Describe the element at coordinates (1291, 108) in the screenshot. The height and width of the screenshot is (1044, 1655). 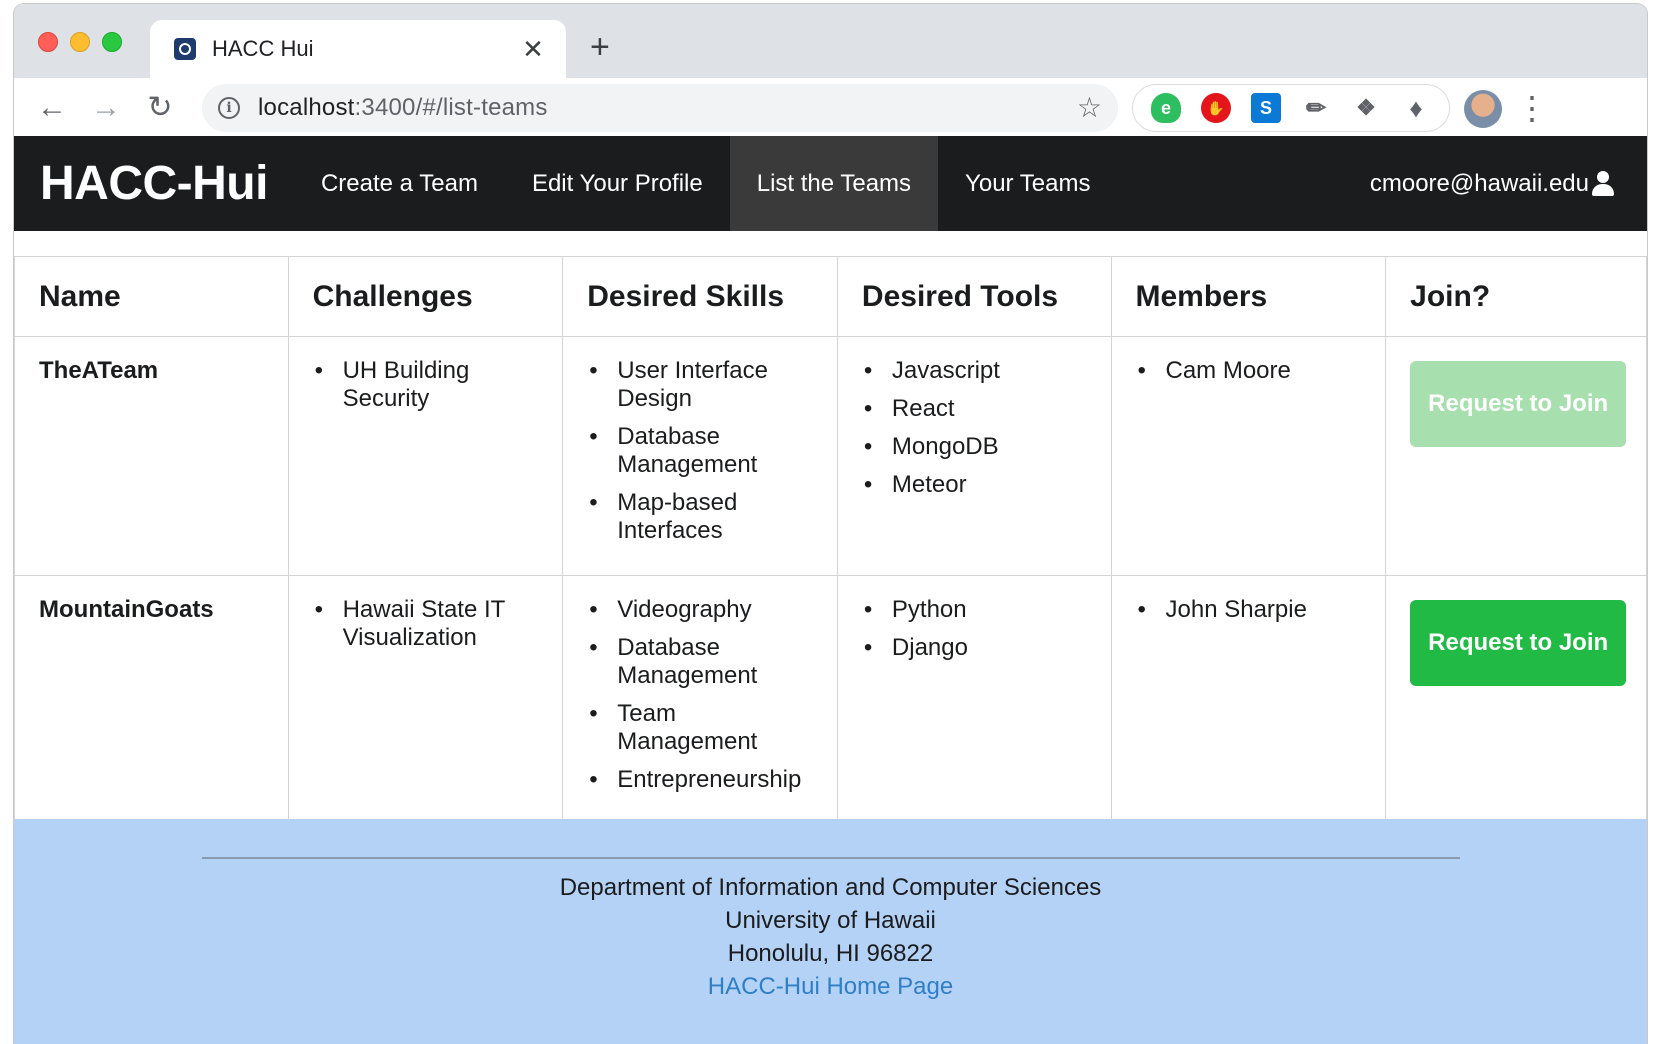
I see `extensions-group: e ✋ S ✏ ❖ ♦` at that location.